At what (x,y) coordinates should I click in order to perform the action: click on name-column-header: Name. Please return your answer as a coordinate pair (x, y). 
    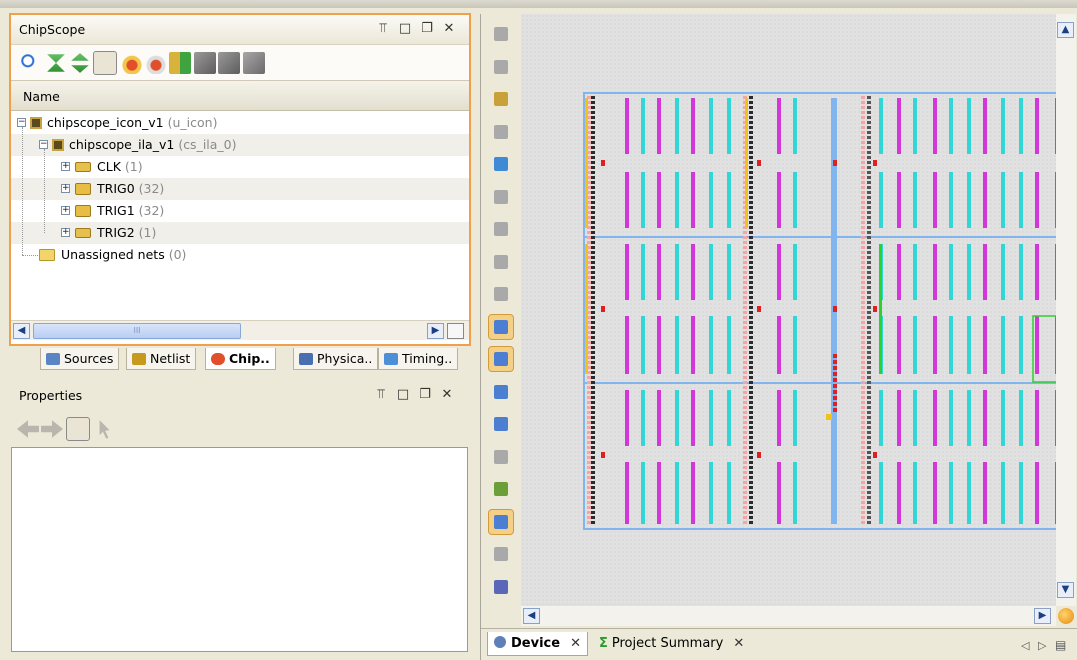
    Looking at the image, I should click on (240, 96).